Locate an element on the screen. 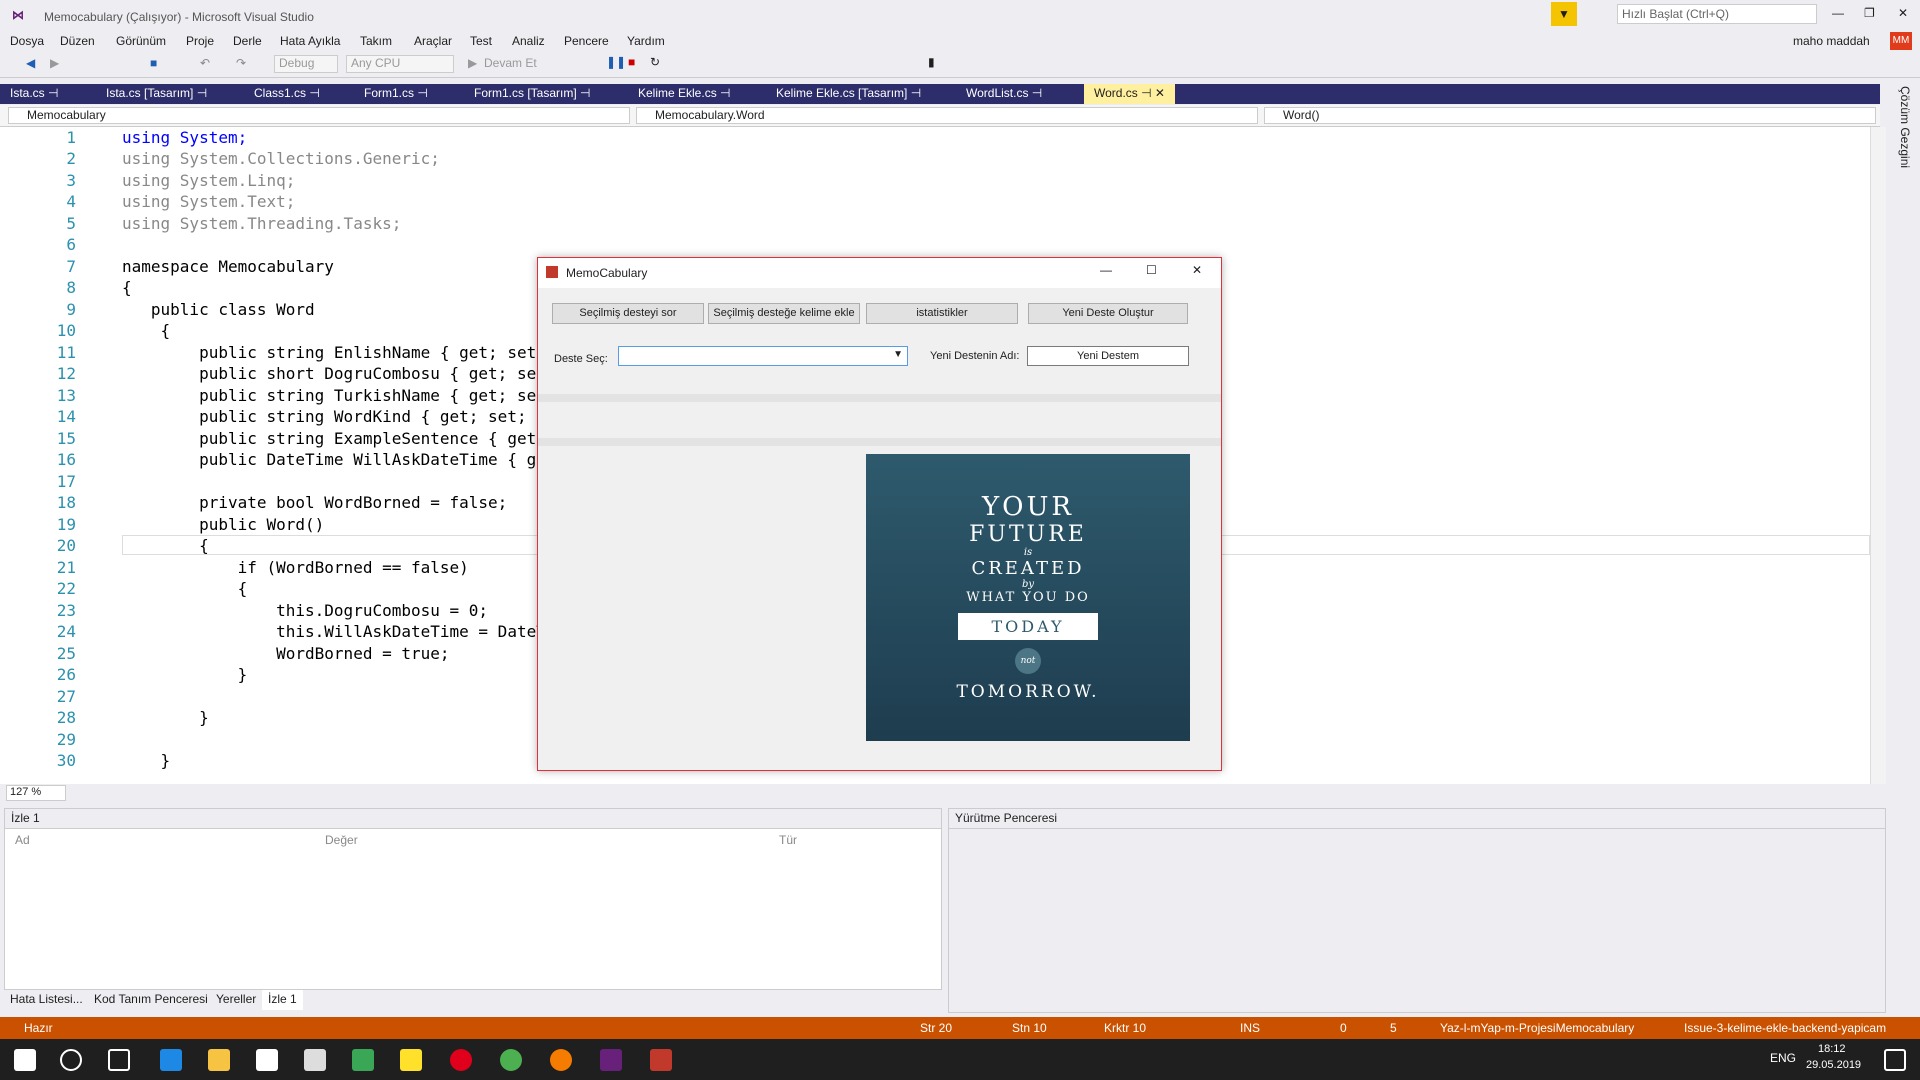  clock-time: 18:12 is located at coordinates (1832, 1049).